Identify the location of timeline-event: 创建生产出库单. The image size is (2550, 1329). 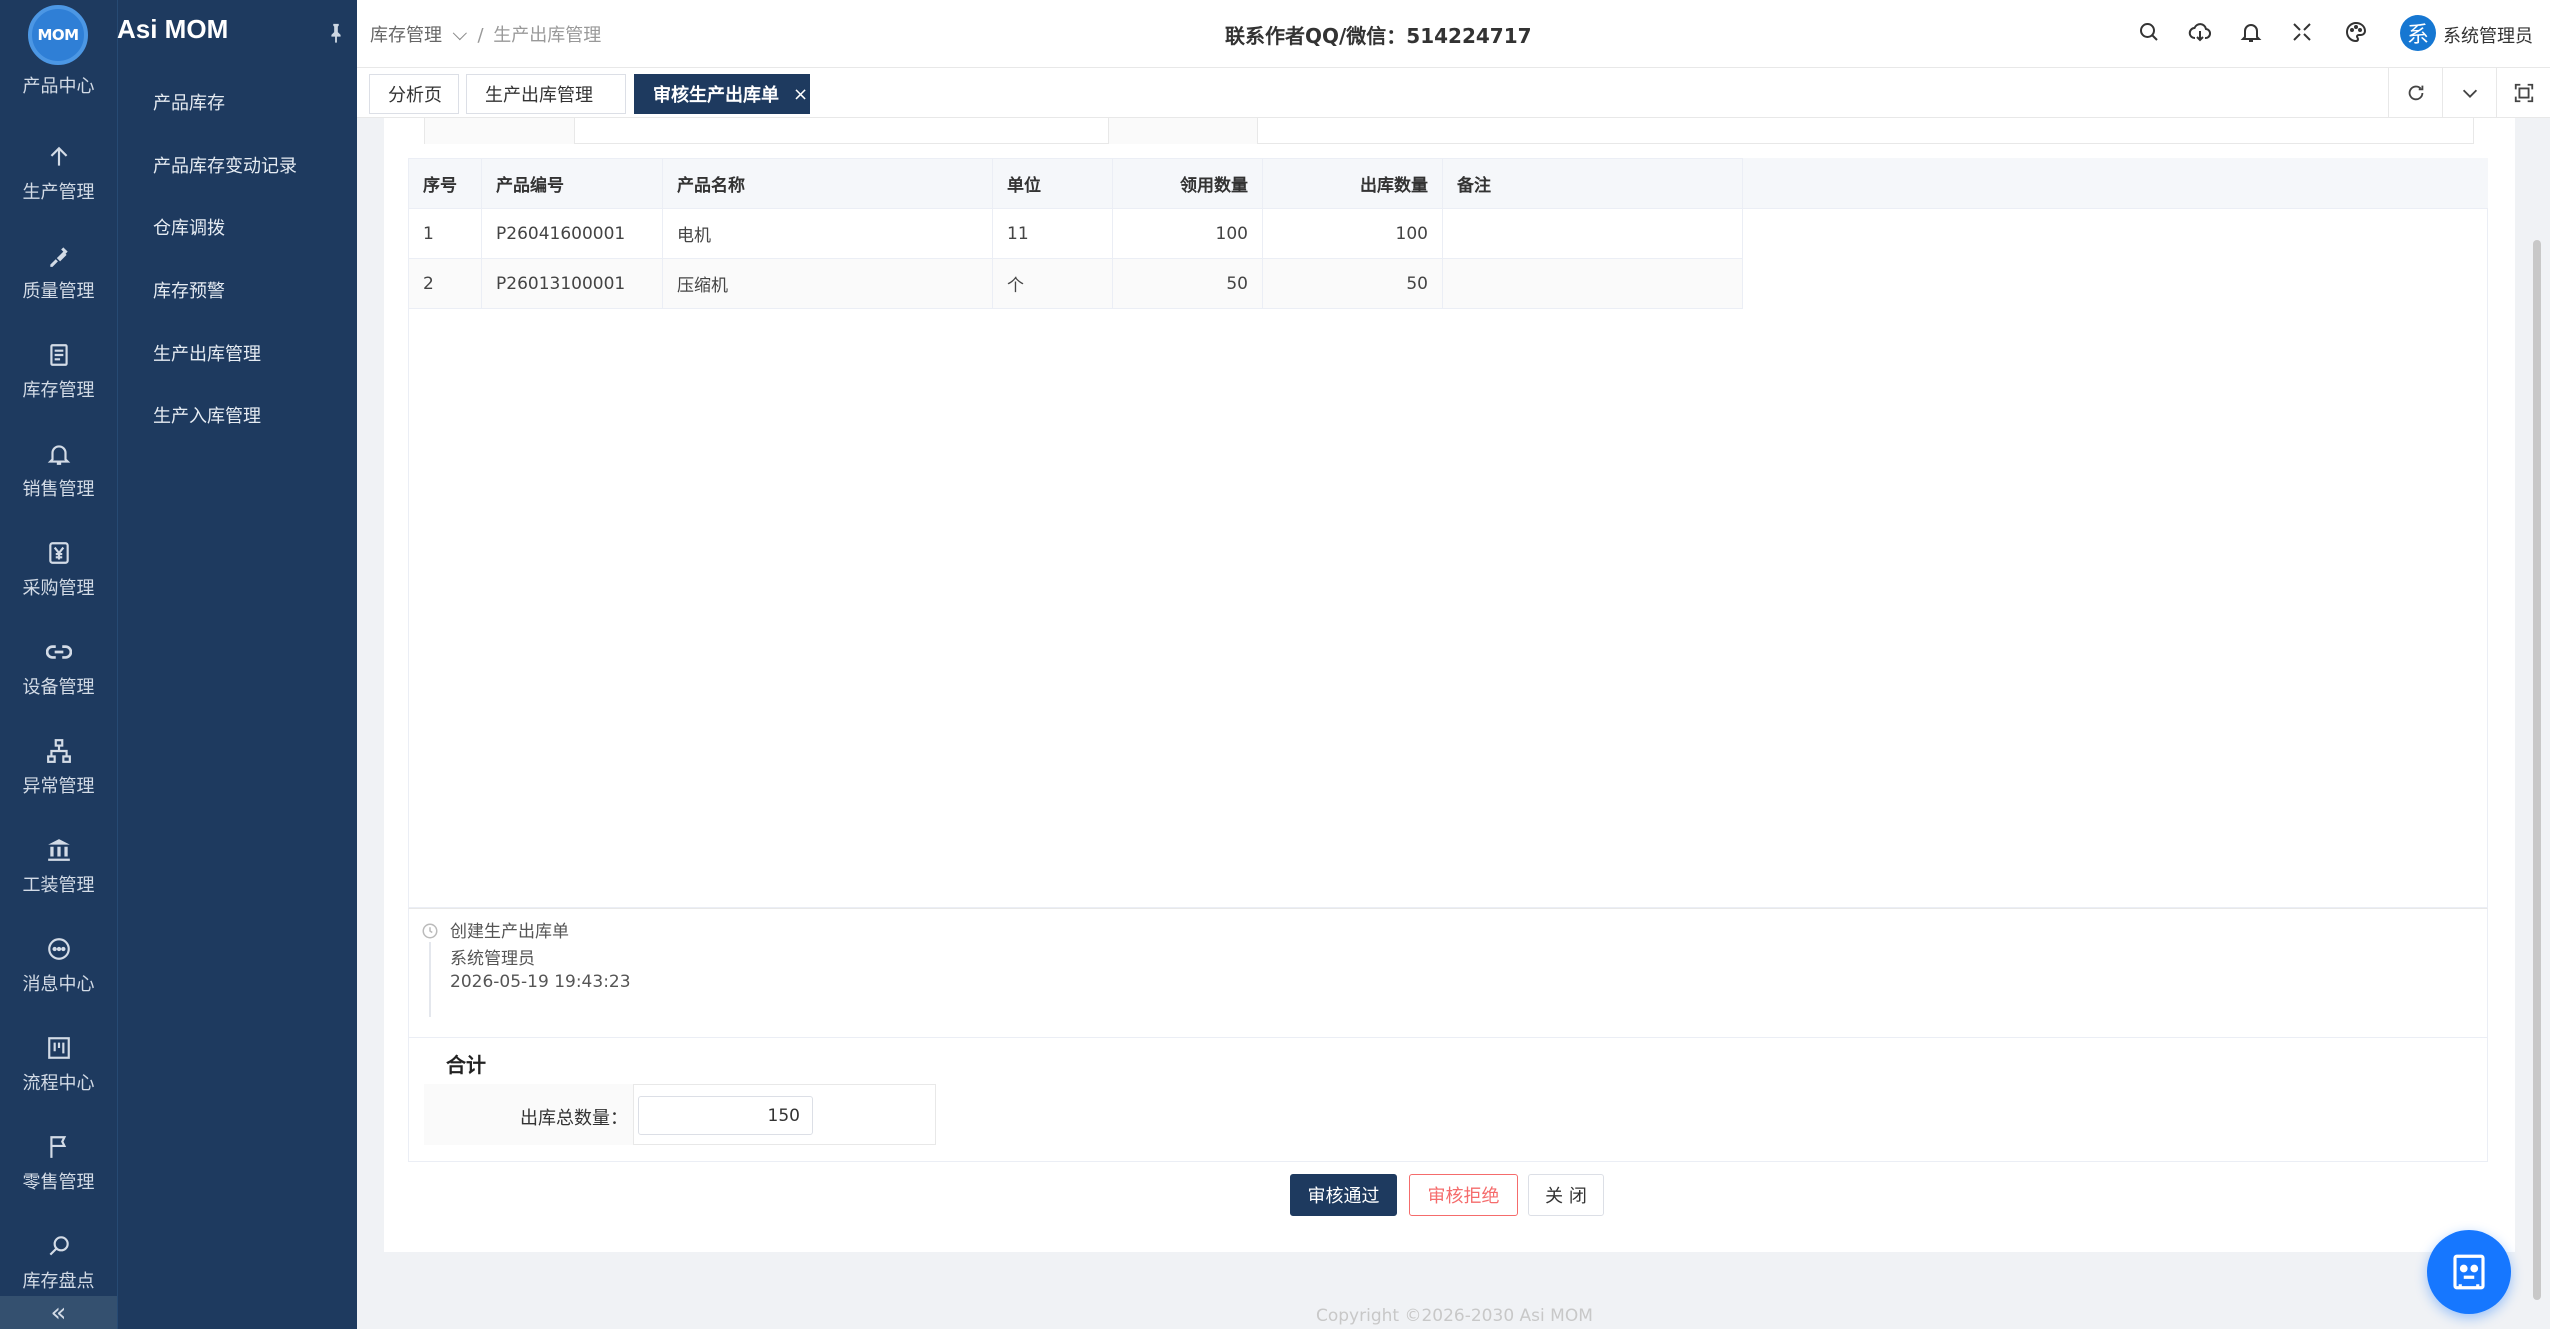
(509, 932).